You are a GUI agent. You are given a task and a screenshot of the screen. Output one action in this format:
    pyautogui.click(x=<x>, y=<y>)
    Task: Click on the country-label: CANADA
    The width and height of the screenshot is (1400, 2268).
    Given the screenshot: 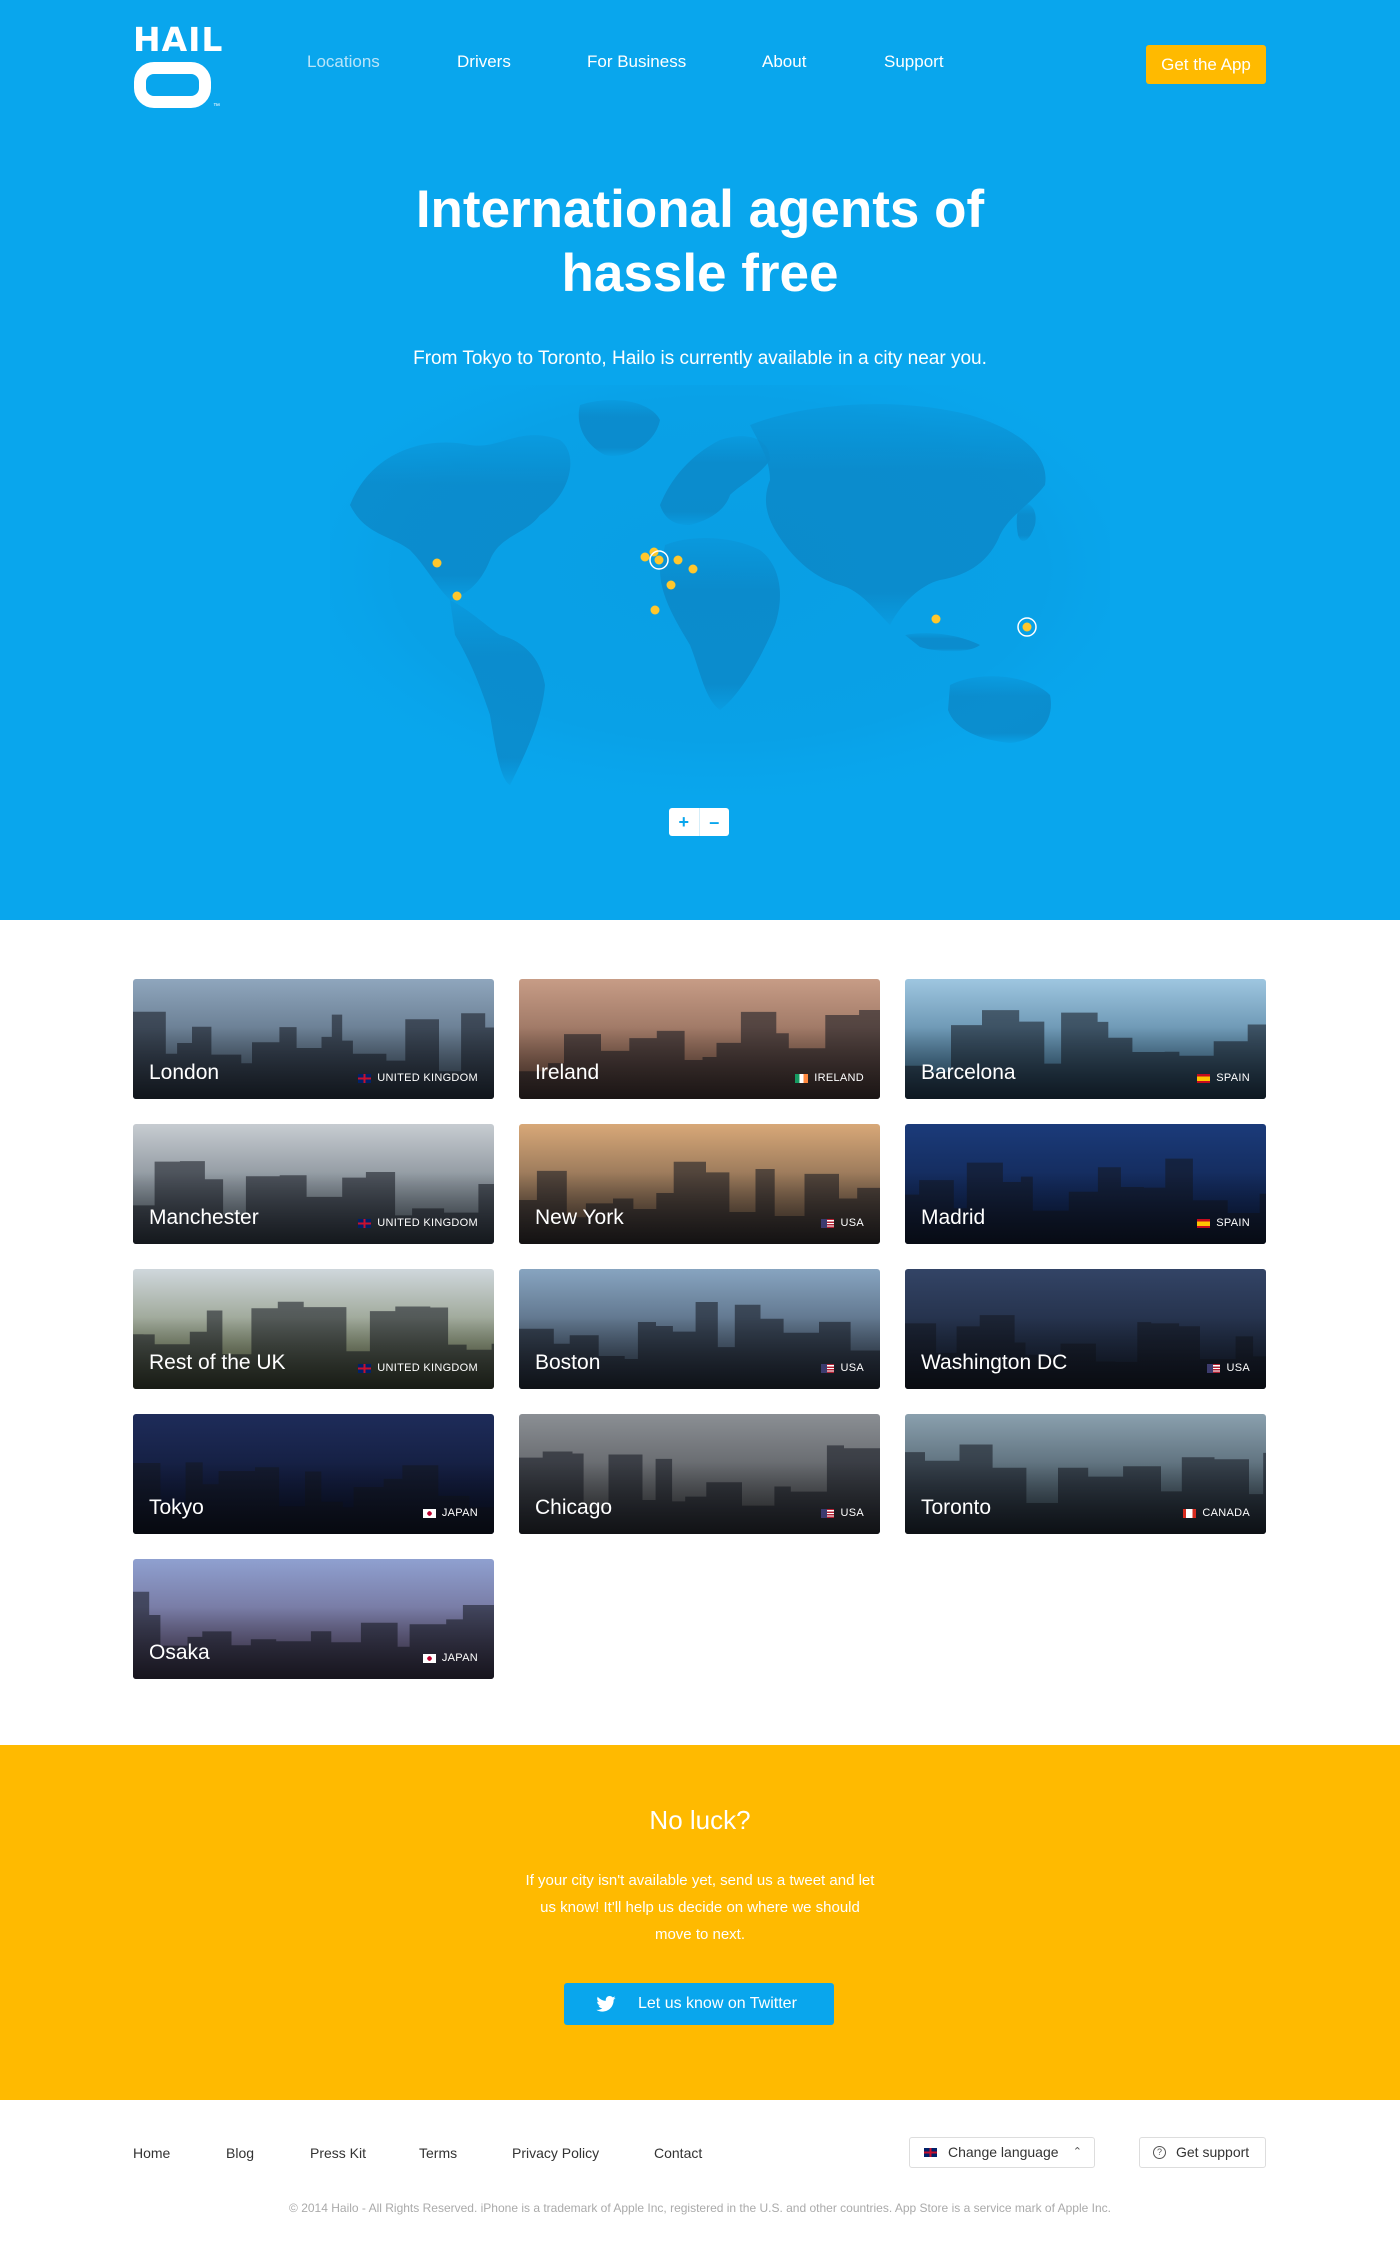 What is the action you would take?
    pyautogui.click(x=1216, y=1513)
    